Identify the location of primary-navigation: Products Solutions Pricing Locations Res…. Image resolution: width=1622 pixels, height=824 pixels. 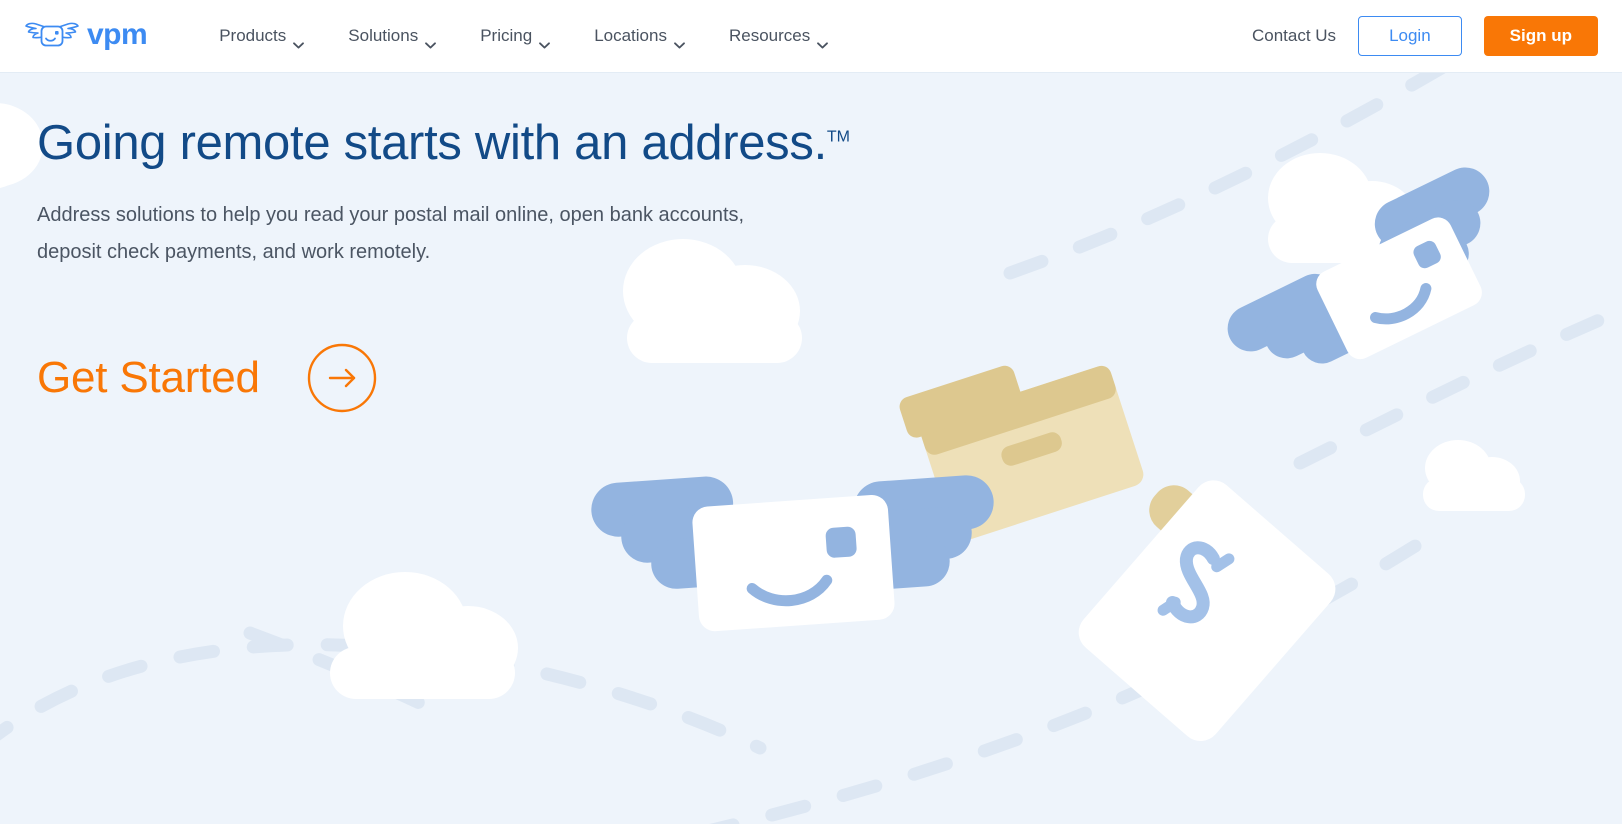
(523, 36).